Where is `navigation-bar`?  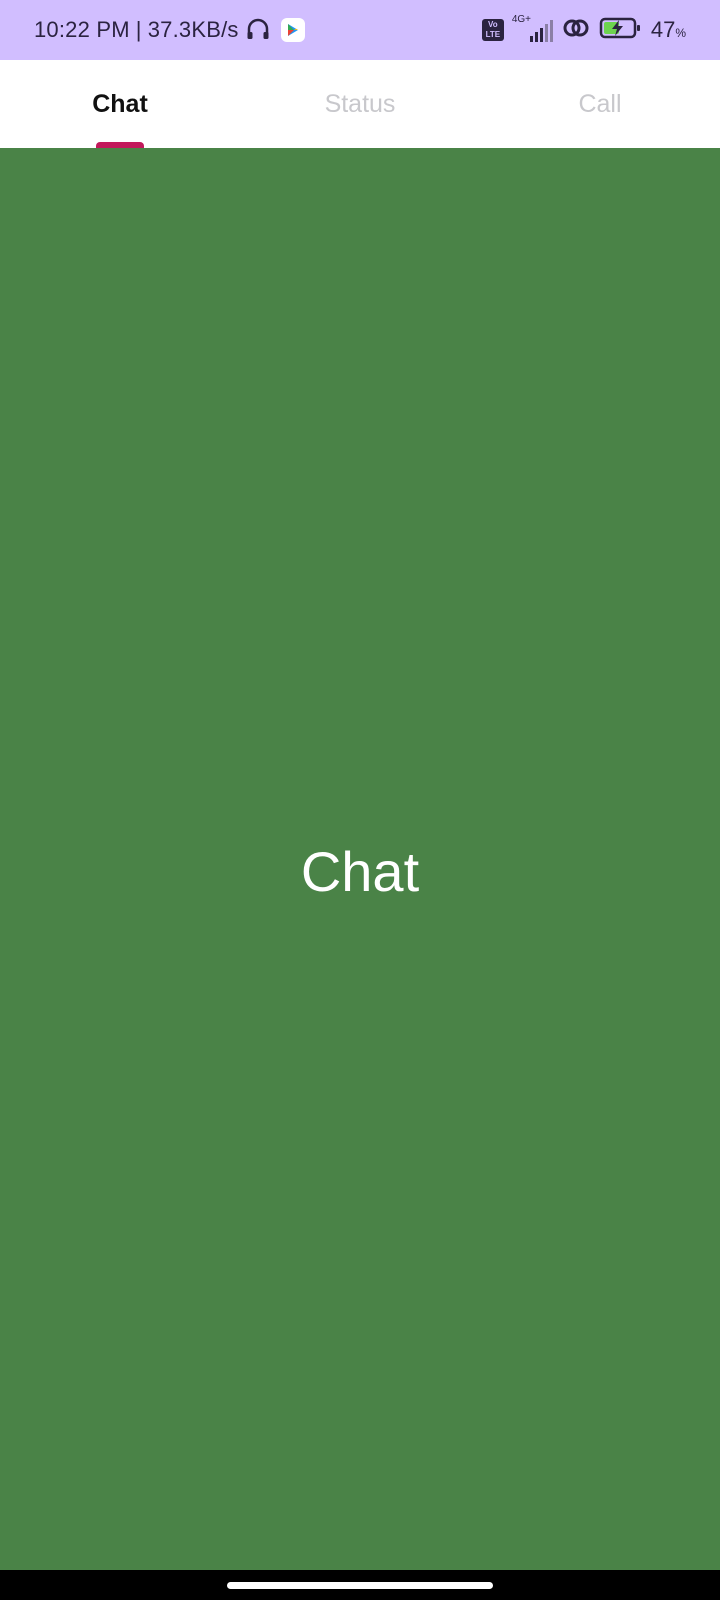 navigation-bar is located at coordinates (360, 1585).